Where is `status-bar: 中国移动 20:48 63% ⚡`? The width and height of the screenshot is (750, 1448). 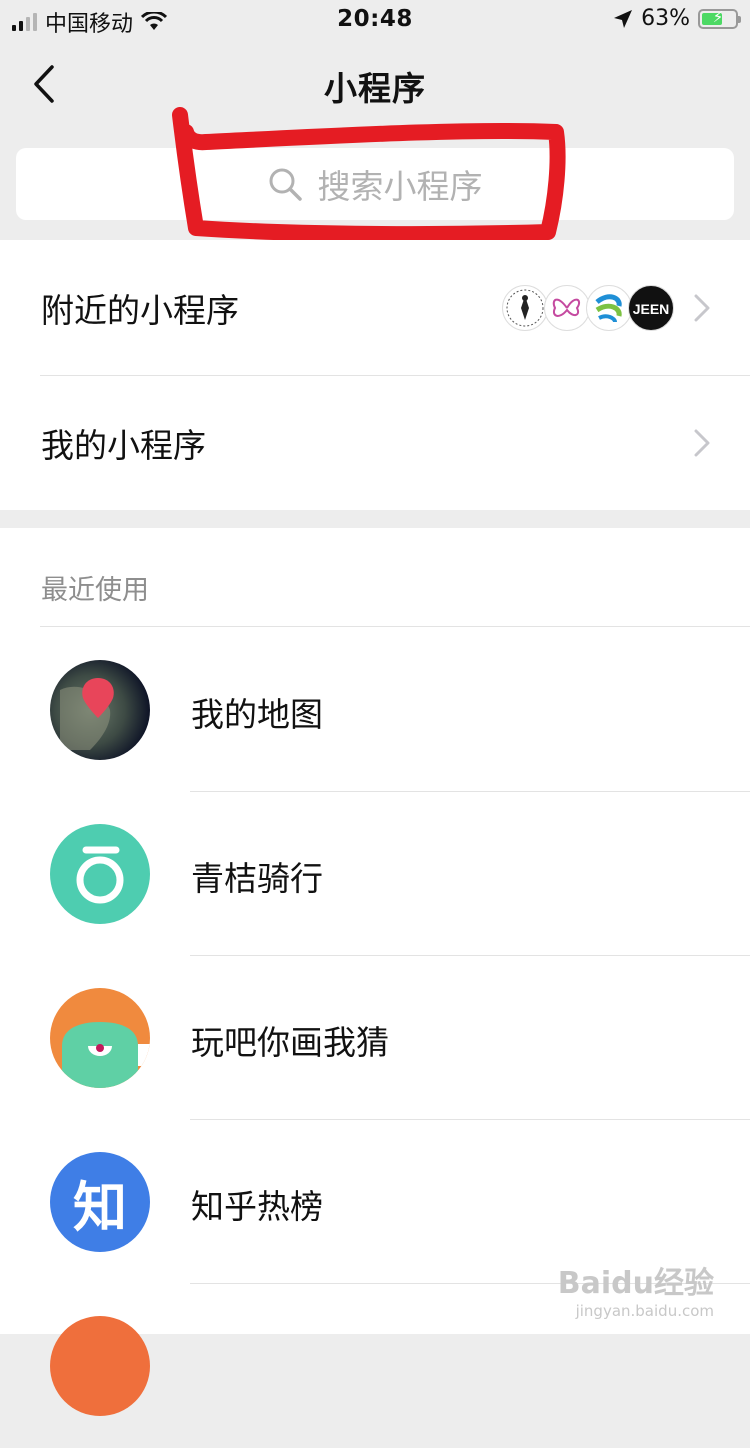
status-bar: 中国移动 20:48 63% ⚡ is located at coordinates (375, 20).